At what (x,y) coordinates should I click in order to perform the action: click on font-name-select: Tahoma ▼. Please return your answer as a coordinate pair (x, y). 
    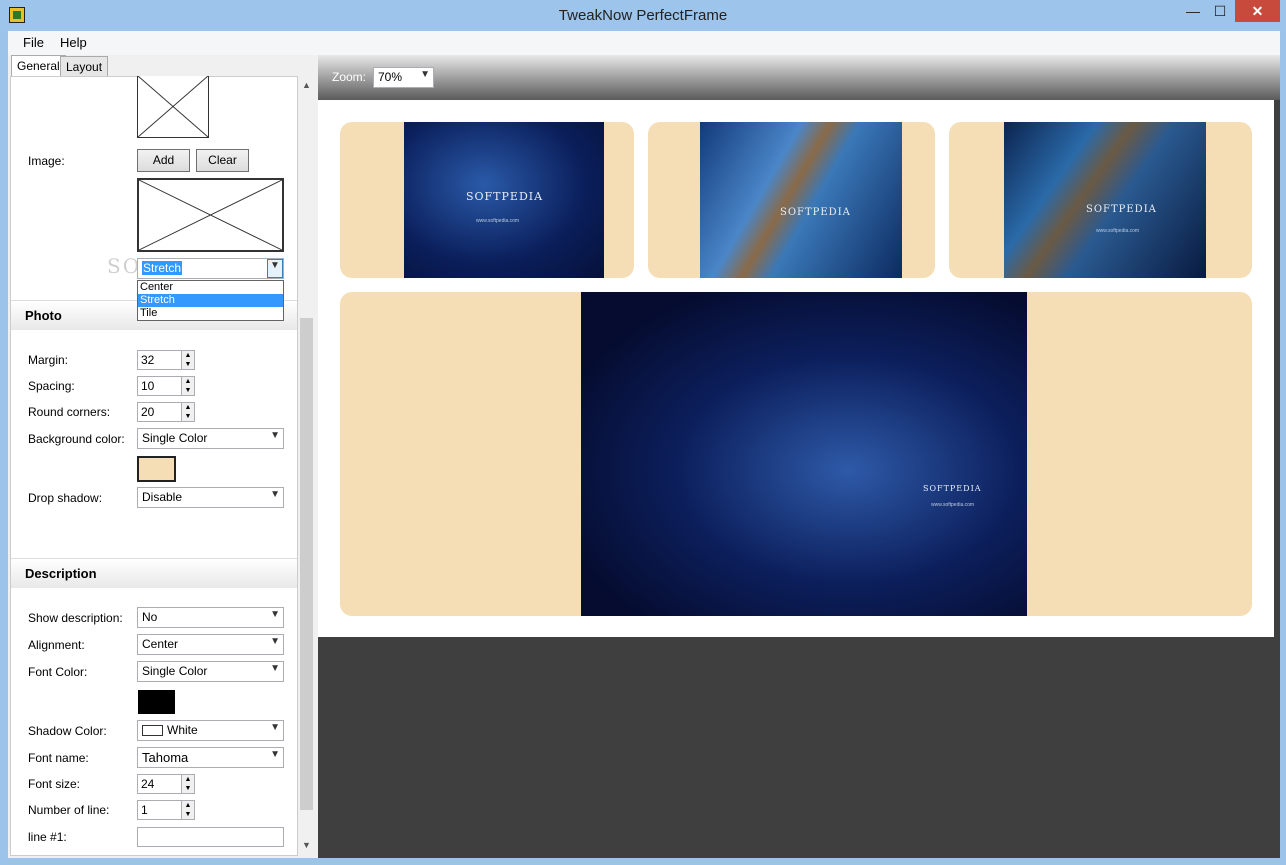
    Looking at the image, I should click on (210, 757).